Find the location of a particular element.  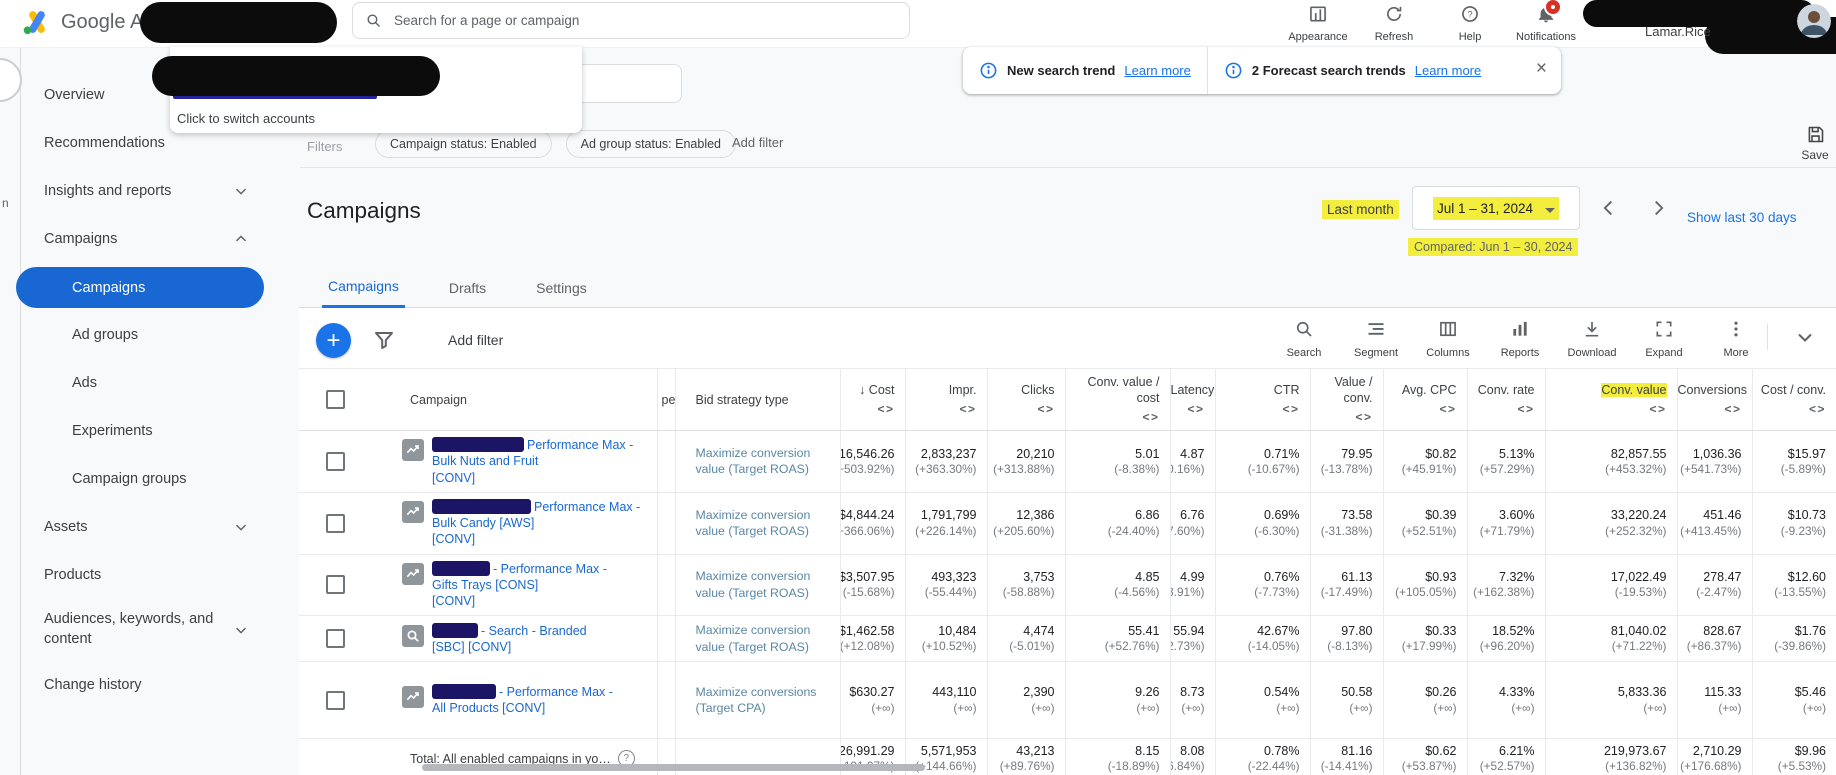

appearance-button: Appearance is located at coordinates (1318, 22).